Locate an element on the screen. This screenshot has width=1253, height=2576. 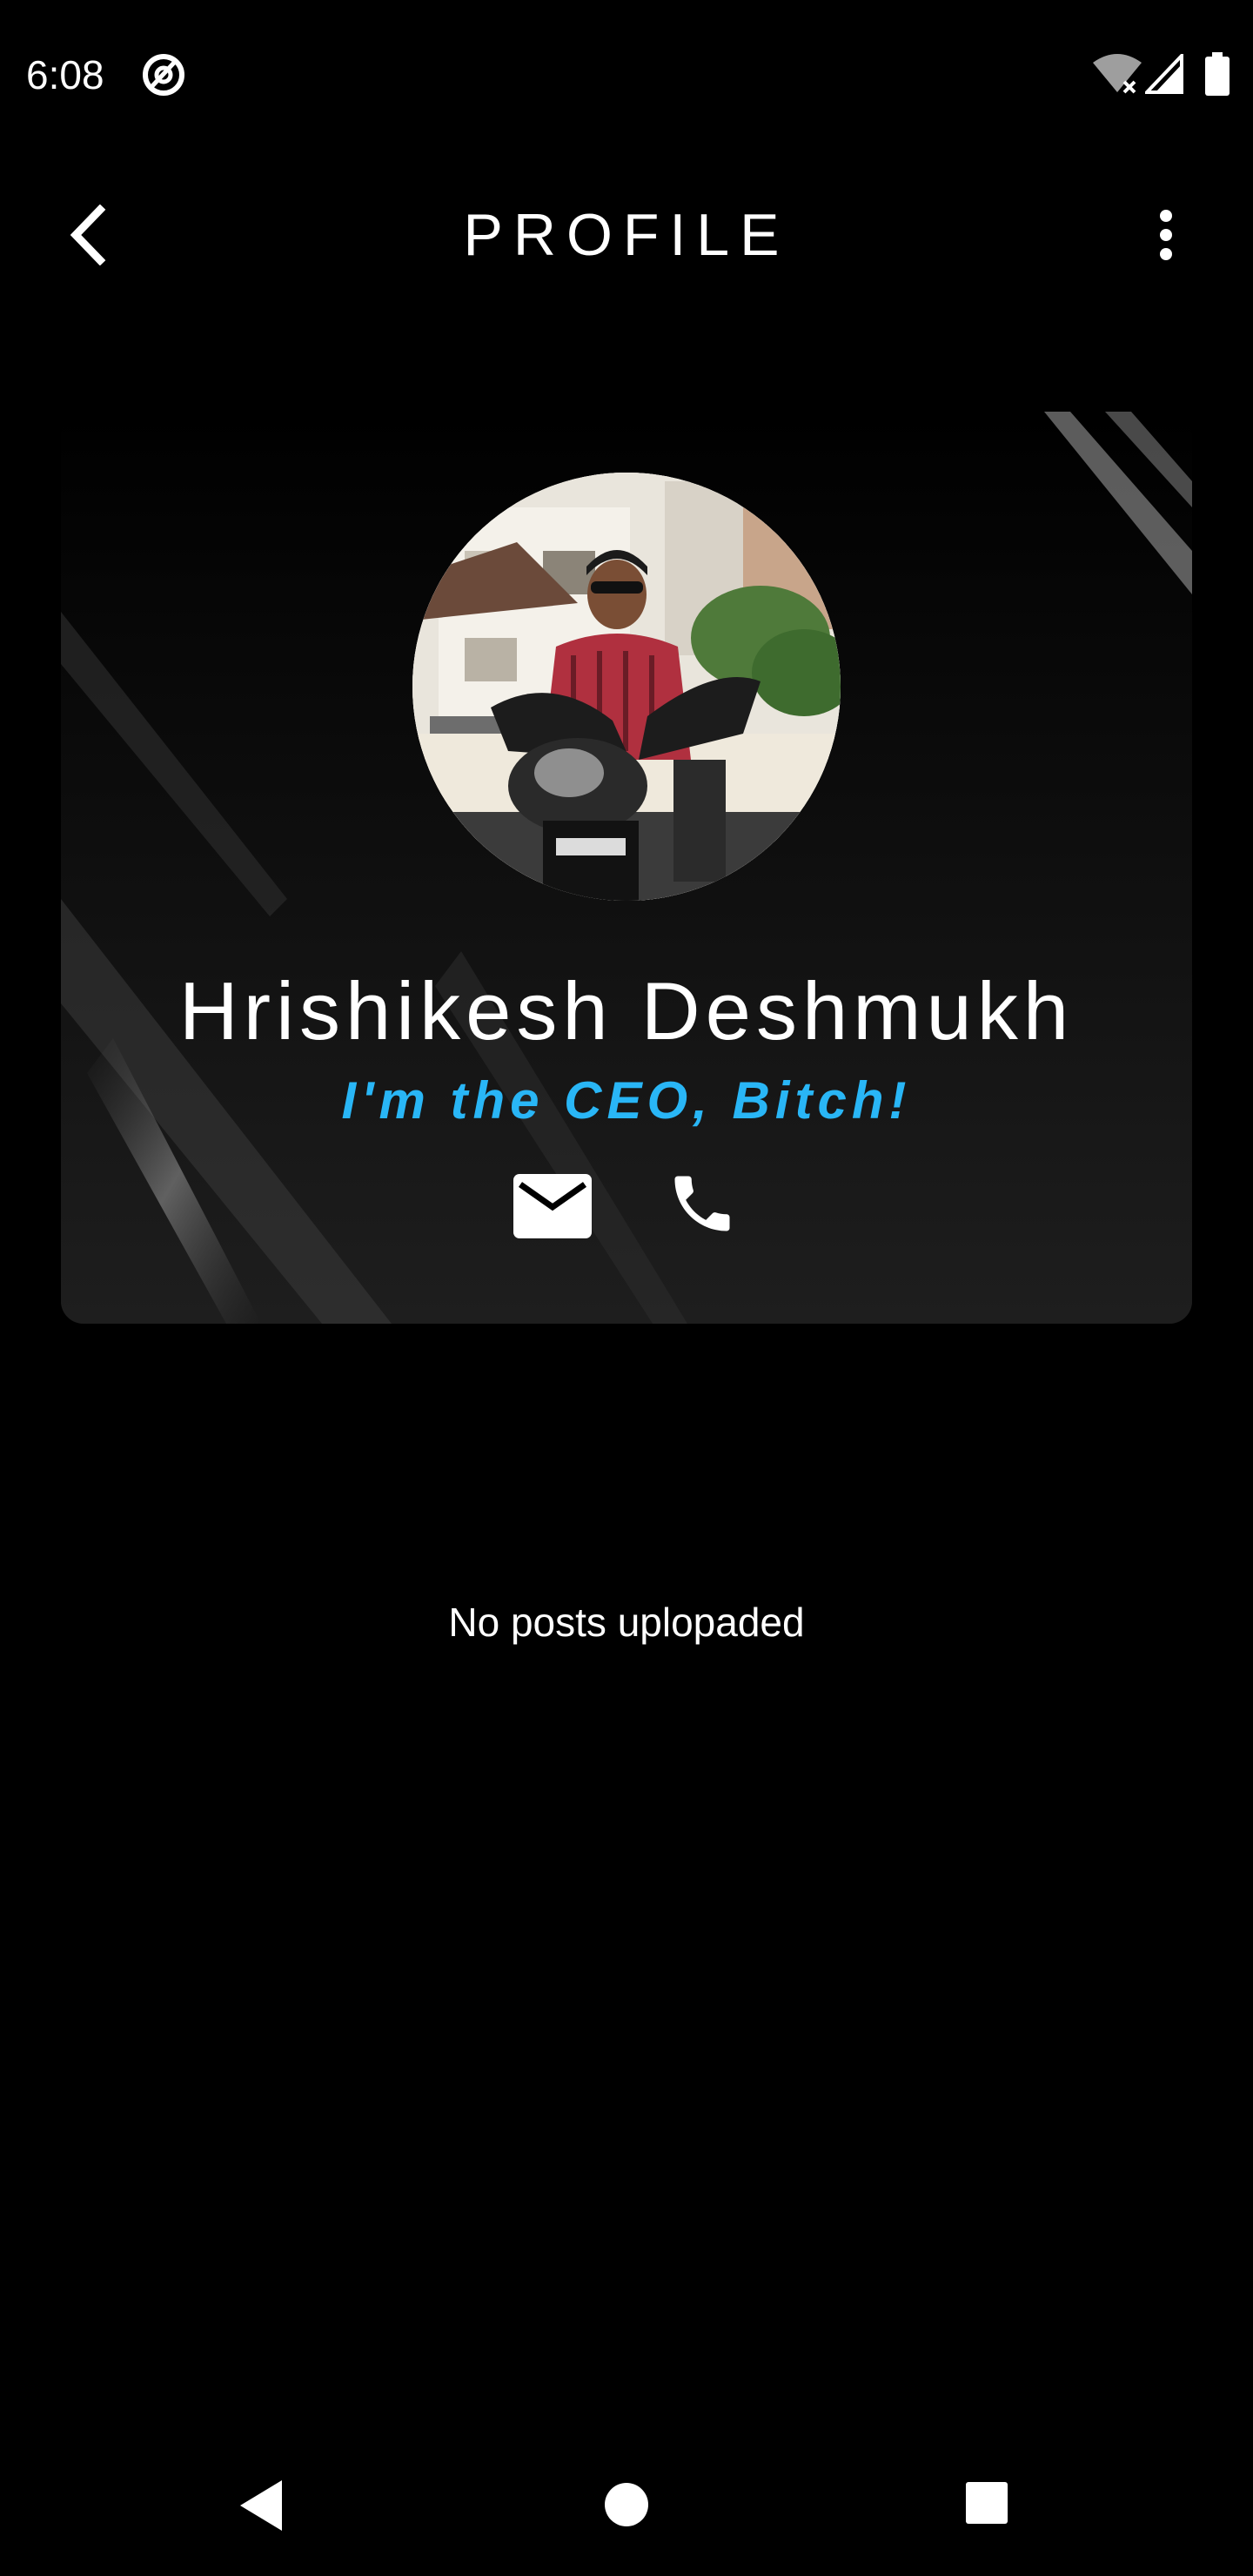
no-posts-message: No posts uplopaded is located at coordinates (626, 1622).